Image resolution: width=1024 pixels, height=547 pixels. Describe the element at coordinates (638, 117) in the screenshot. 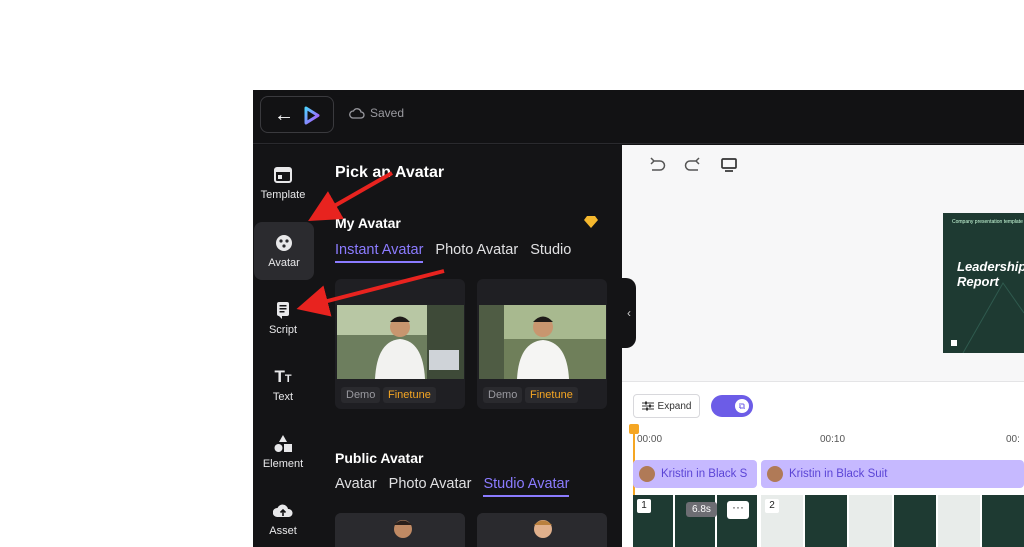

I see `top-bar: ← Saved` at that location.